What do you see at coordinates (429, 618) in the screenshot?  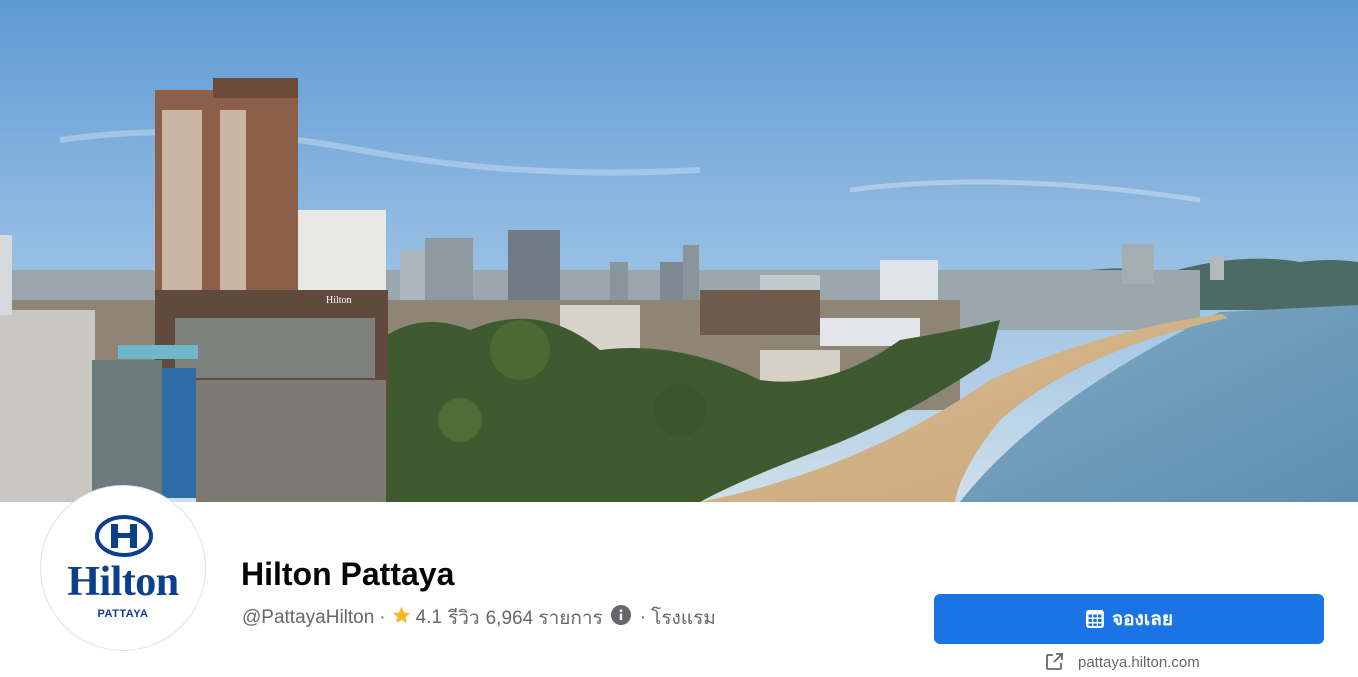 I see `rating-value: 4.1` at bounding box center [429, 618].